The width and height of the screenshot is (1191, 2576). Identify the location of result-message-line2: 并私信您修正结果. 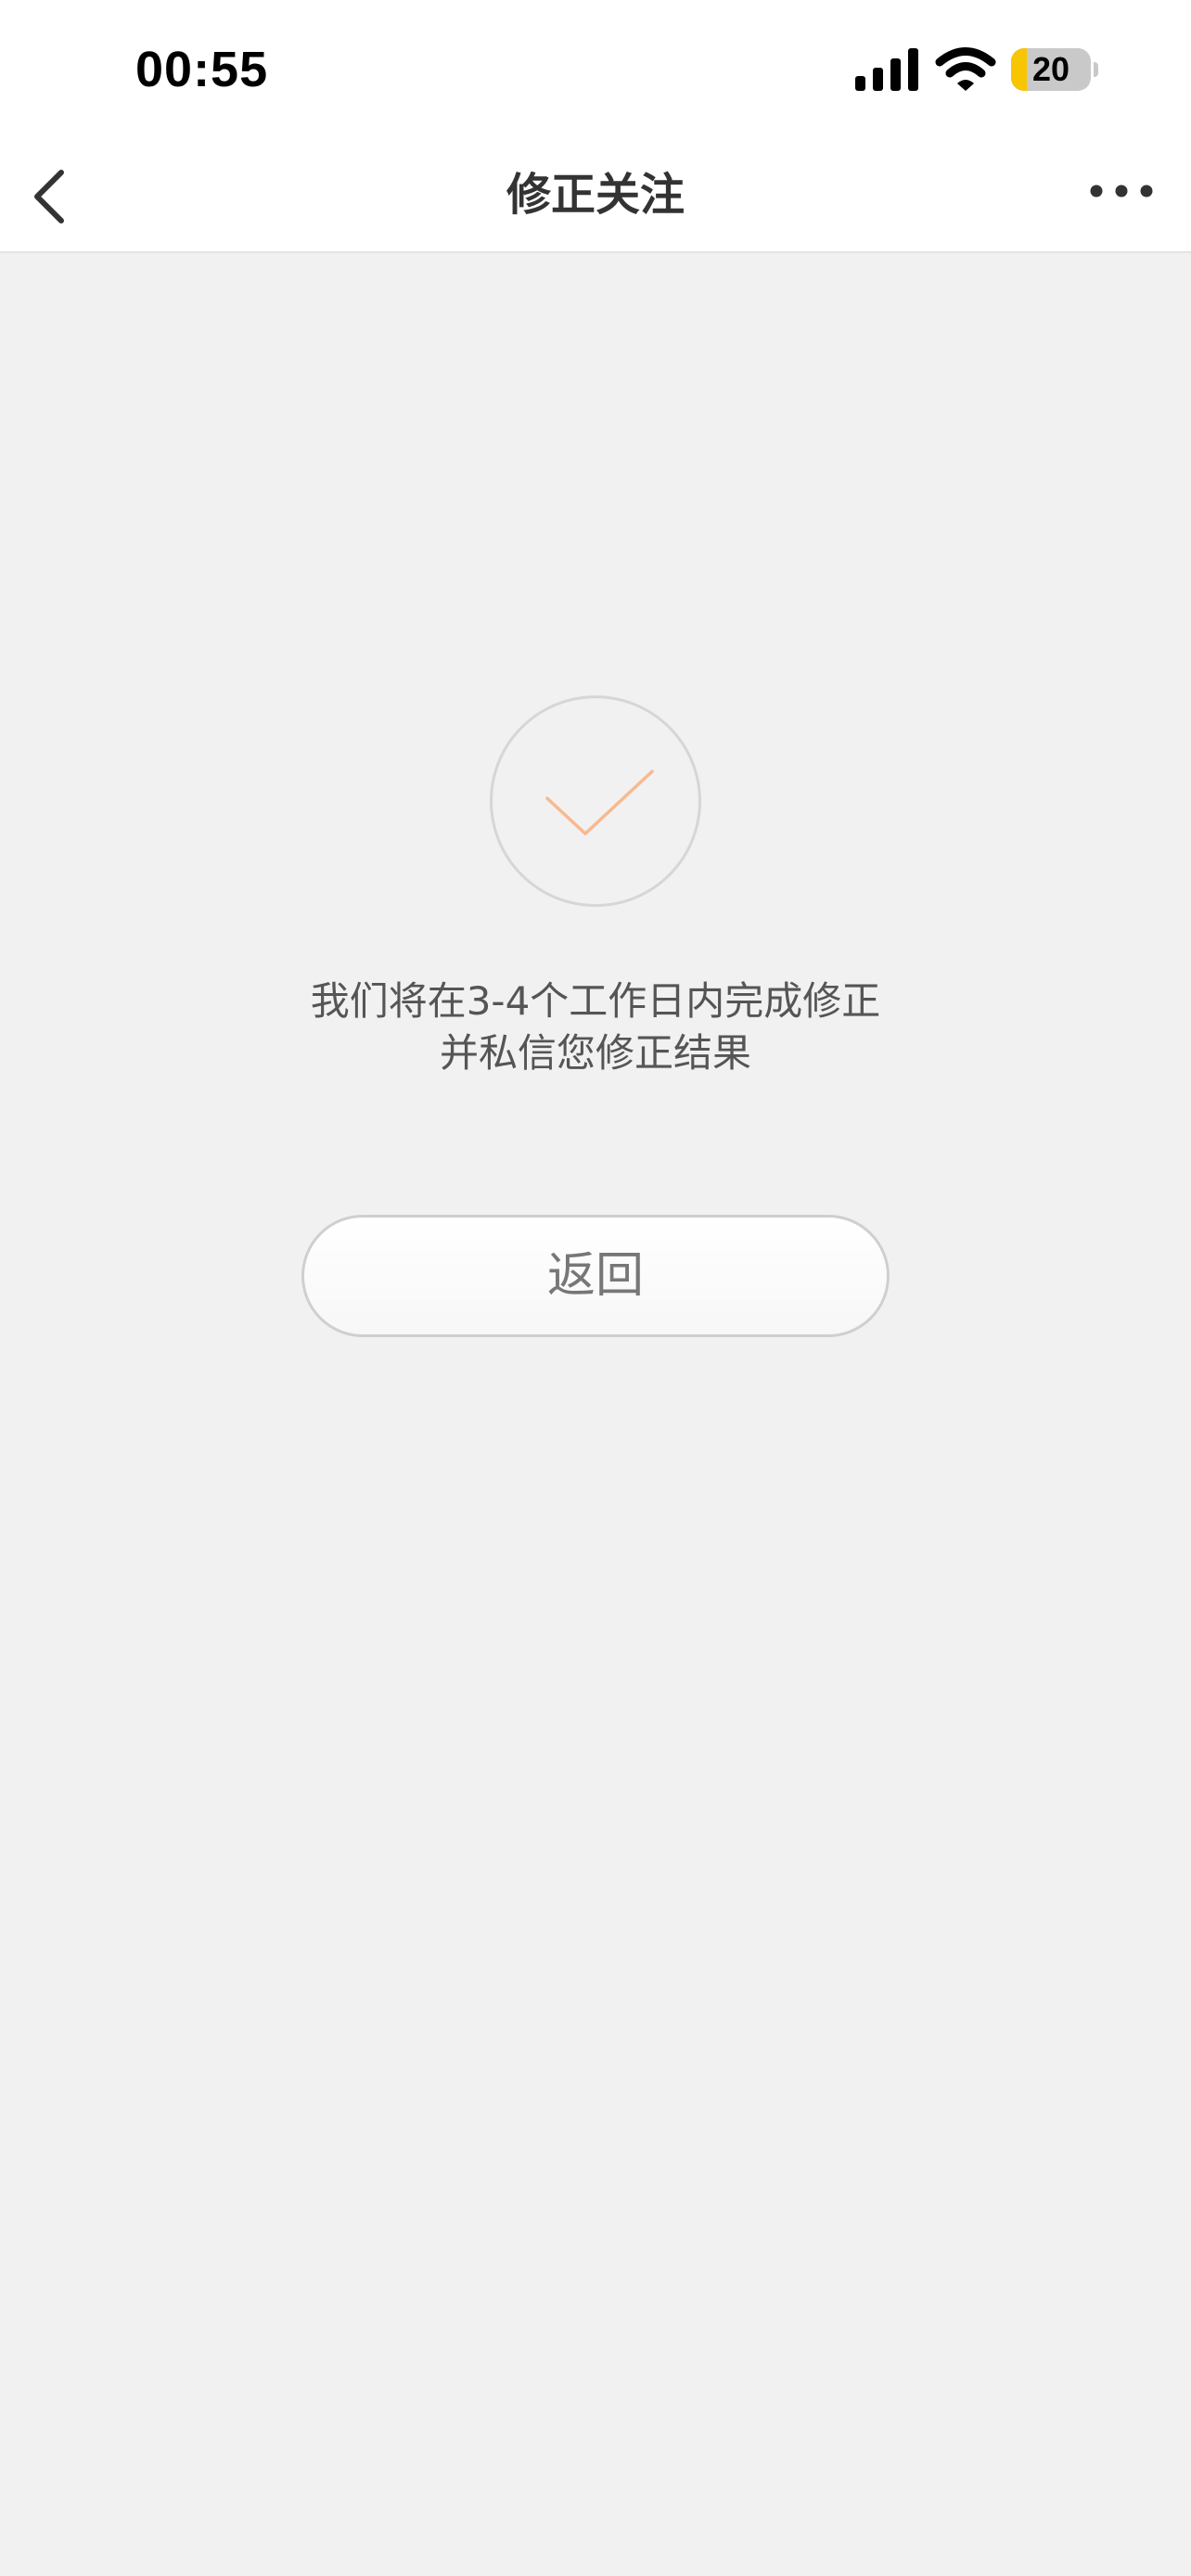
(595, 1053).